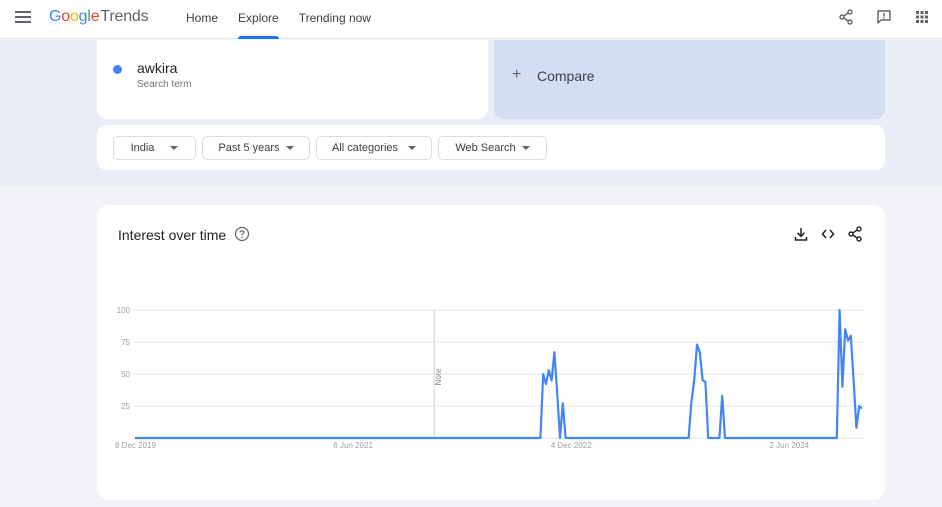 Image resolution: width=942 pixels, height=507 pixels. I want to click on y-tick-label: 50, so click(125, 374).